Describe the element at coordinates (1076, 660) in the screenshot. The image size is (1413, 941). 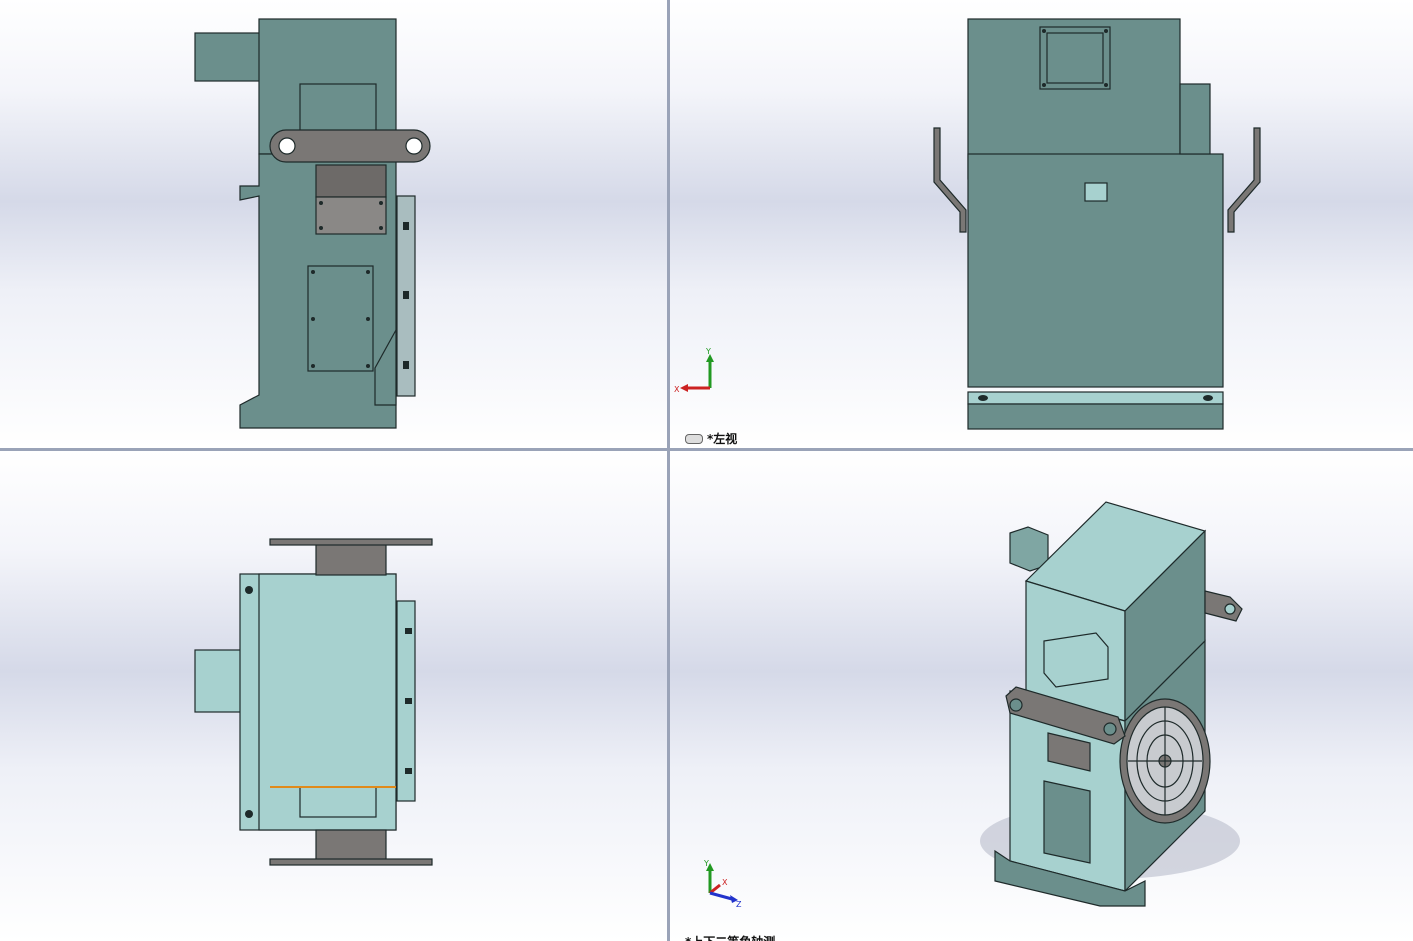
I see `top-flange-box` at that location.